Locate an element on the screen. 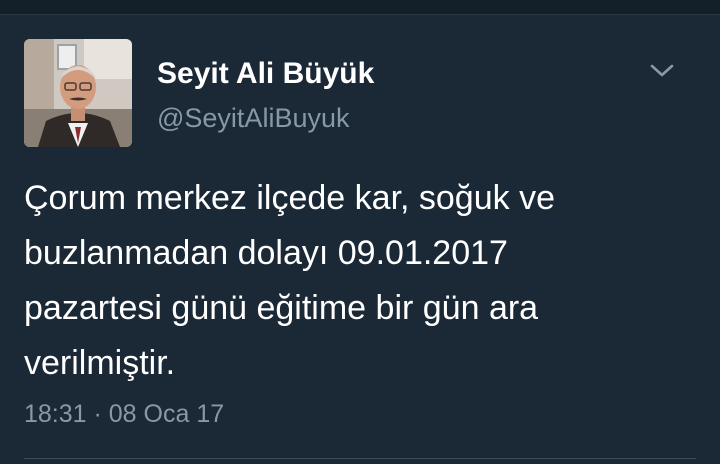 This screenshot has width=720, height=464. divider is located at coordinates (360, 458).